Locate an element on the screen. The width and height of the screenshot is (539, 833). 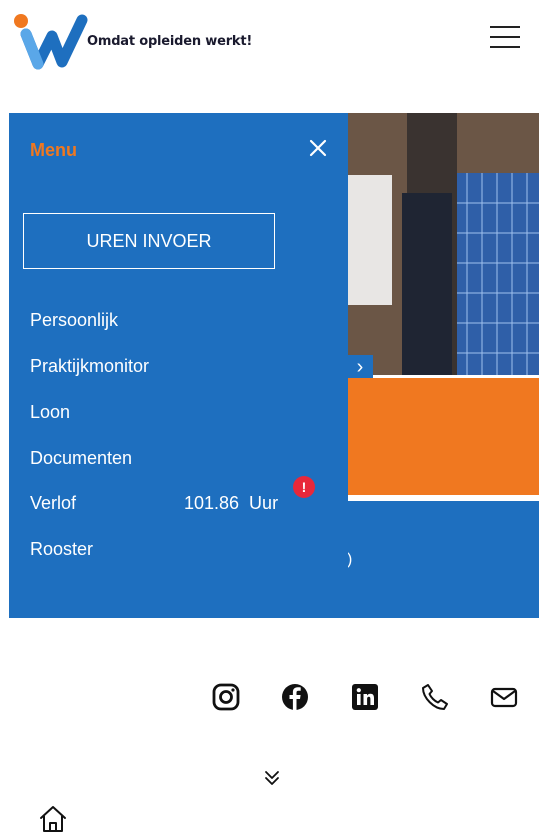
menu-item-rooster: Rooster is located at coordinates (61, 549).